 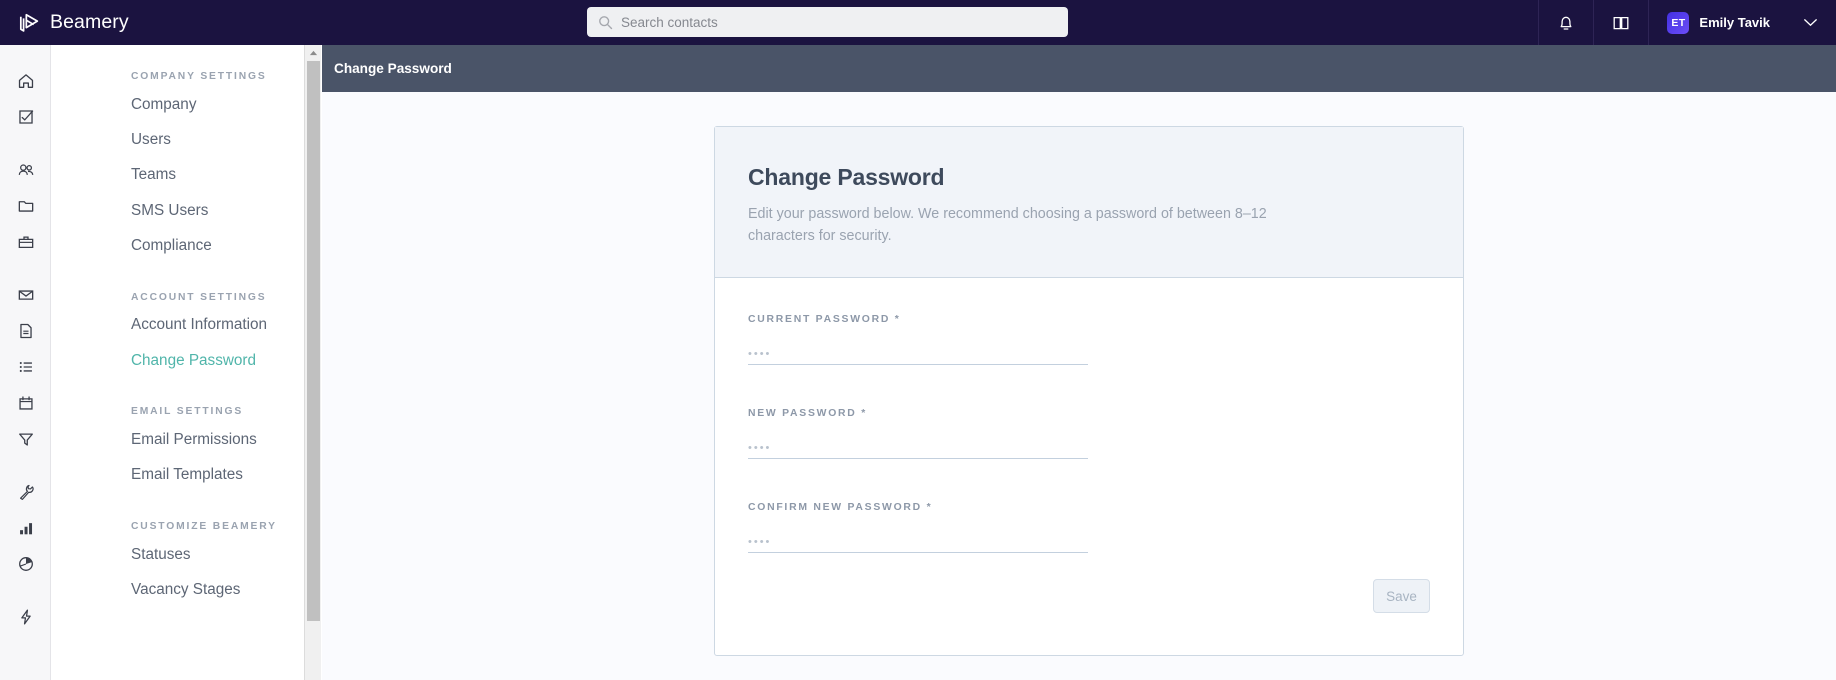 I want to click on beamery-cube-icon, so click(x=29, y=22).